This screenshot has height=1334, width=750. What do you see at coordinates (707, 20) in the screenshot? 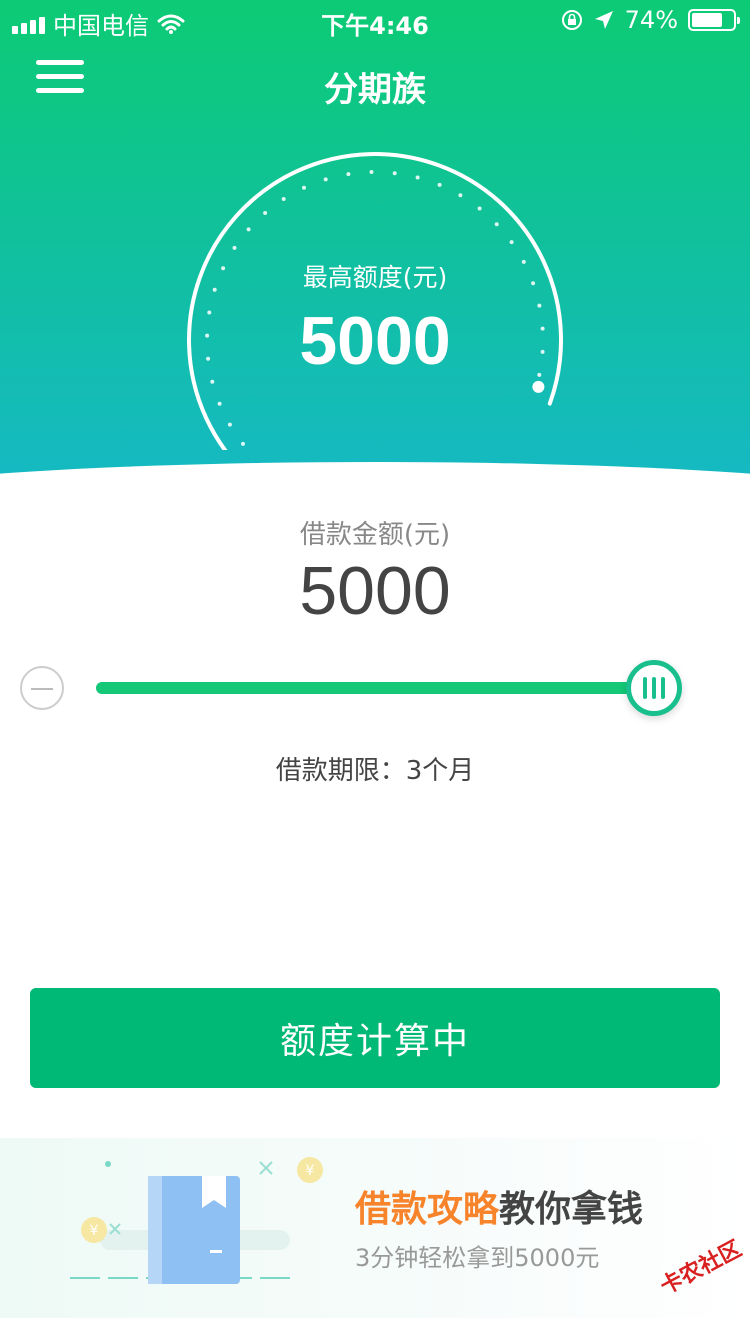
I see `battery-fill` at bounding box center [707, 20].